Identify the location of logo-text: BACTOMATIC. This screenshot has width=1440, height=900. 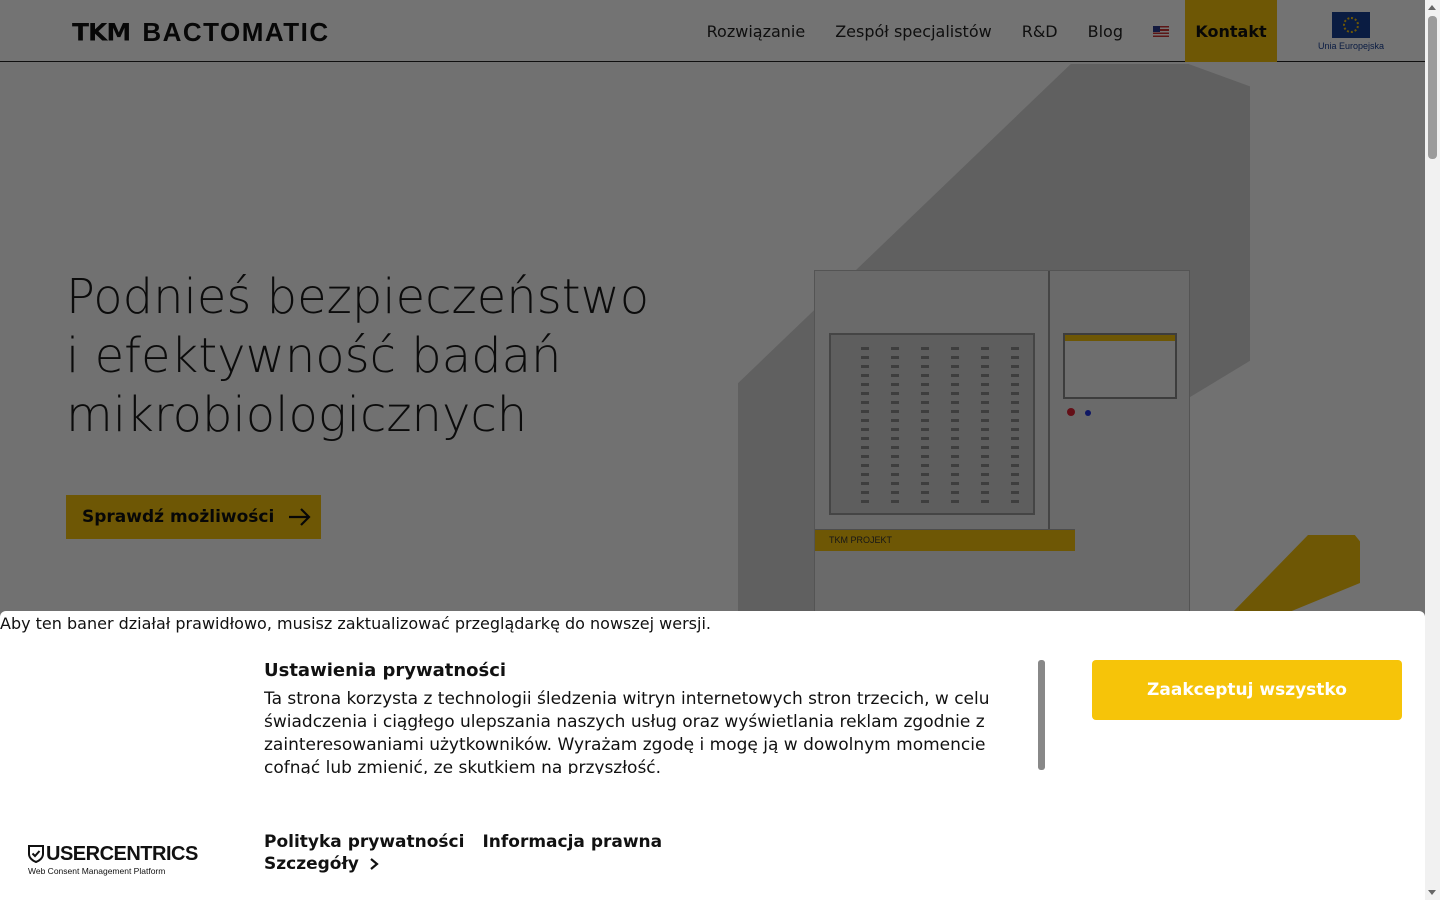
(236, 31).